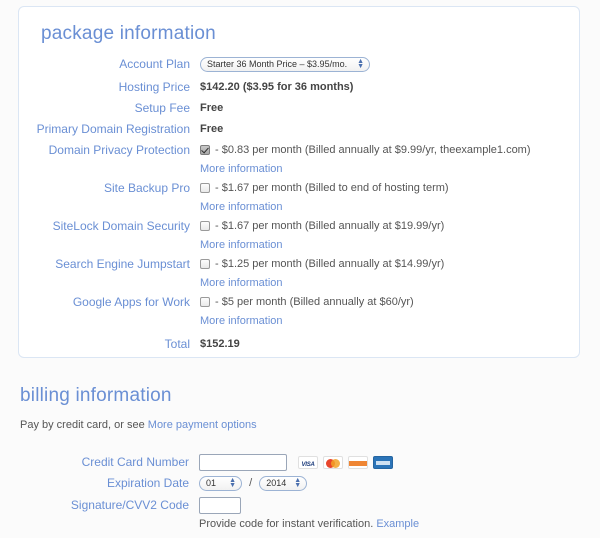 This screenshot has height=538, width=600. Describe the element at coordinates (147, 483) in the screenshot. I see `expiration-date-label: Expiration Date` at that location.